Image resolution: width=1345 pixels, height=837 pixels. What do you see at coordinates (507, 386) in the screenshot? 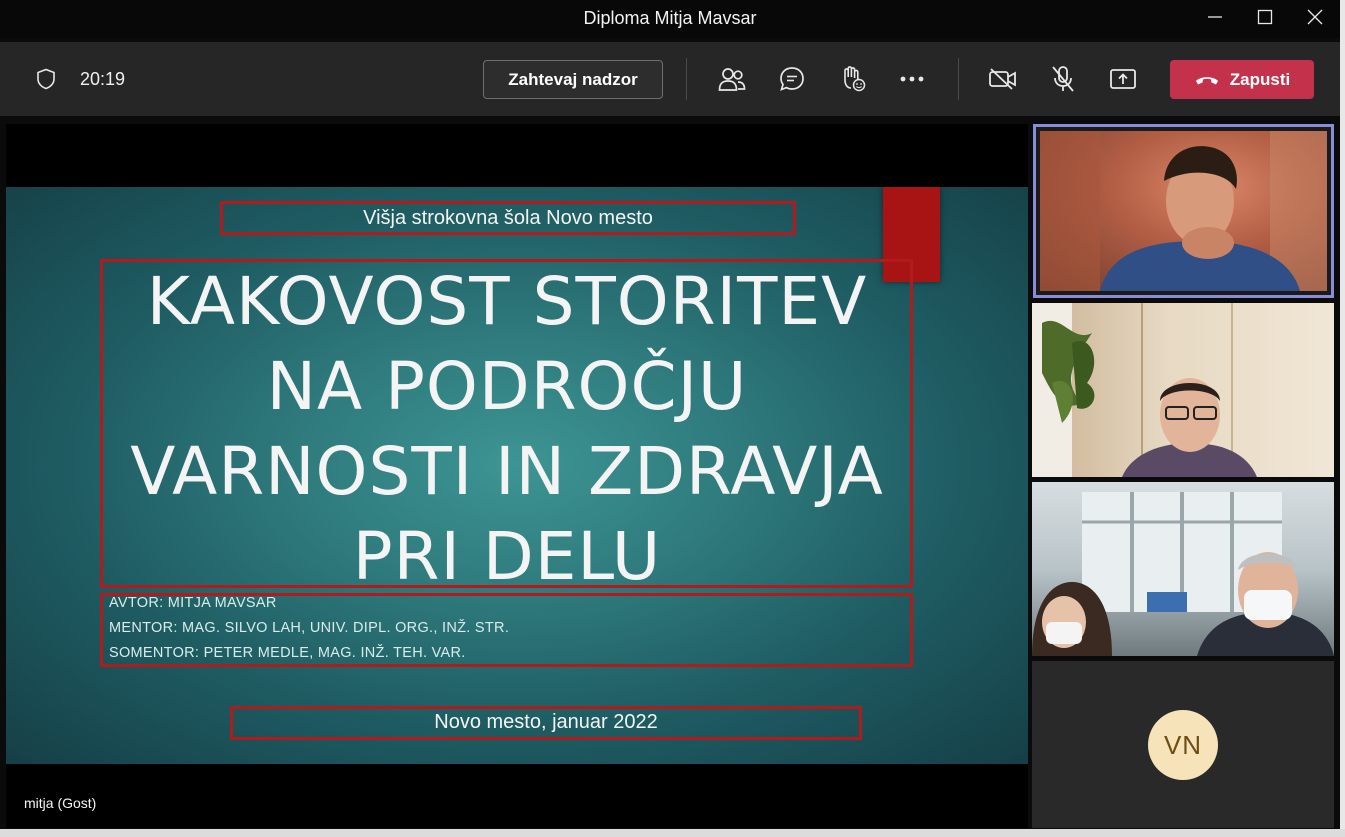
I see `slide-title-line: NA PODROČJU` at bounding box center [507, 386].